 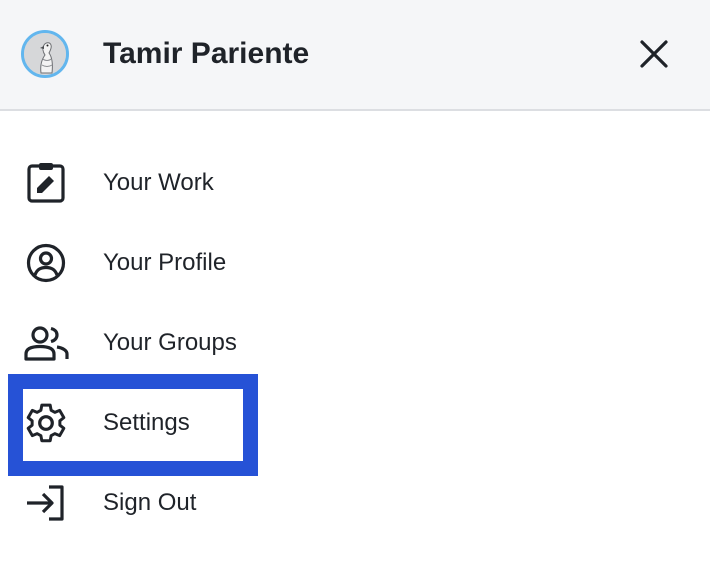 I want to click on menu-item-label: Your Work, so click(x=158, y=182).